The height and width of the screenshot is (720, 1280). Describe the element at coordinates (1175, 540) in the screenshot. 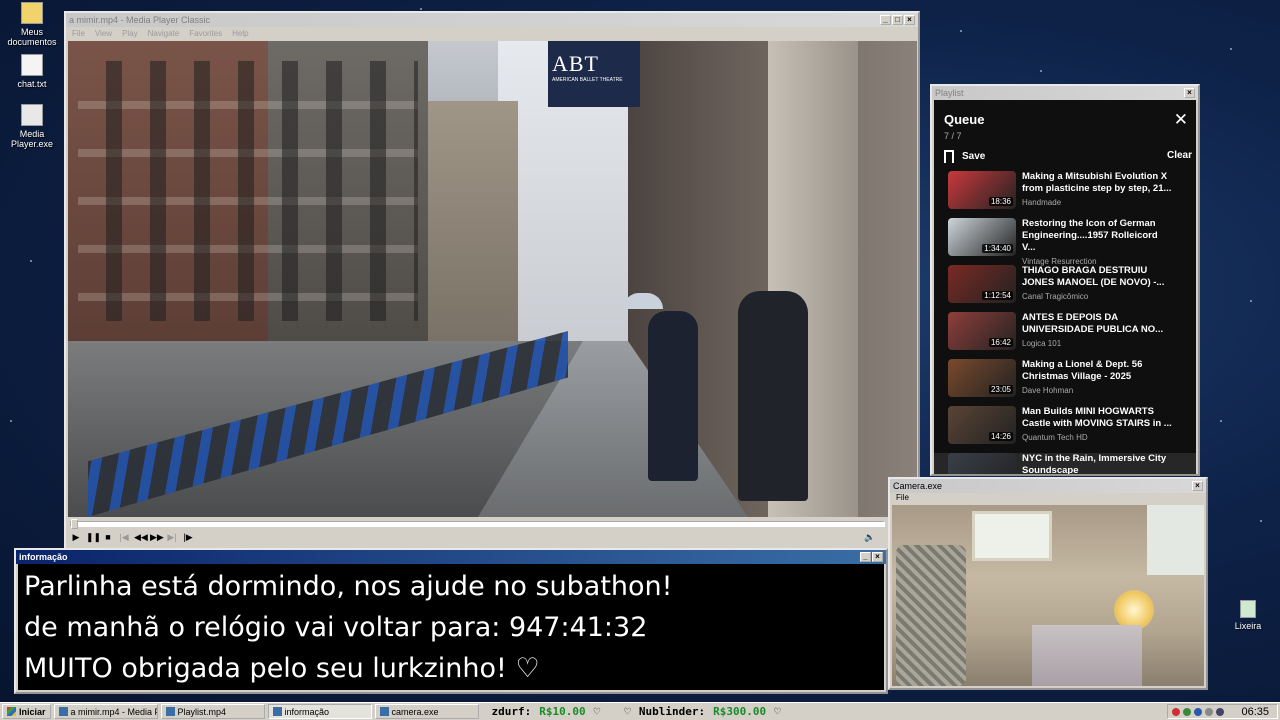

I see `room-window-right` at that location.